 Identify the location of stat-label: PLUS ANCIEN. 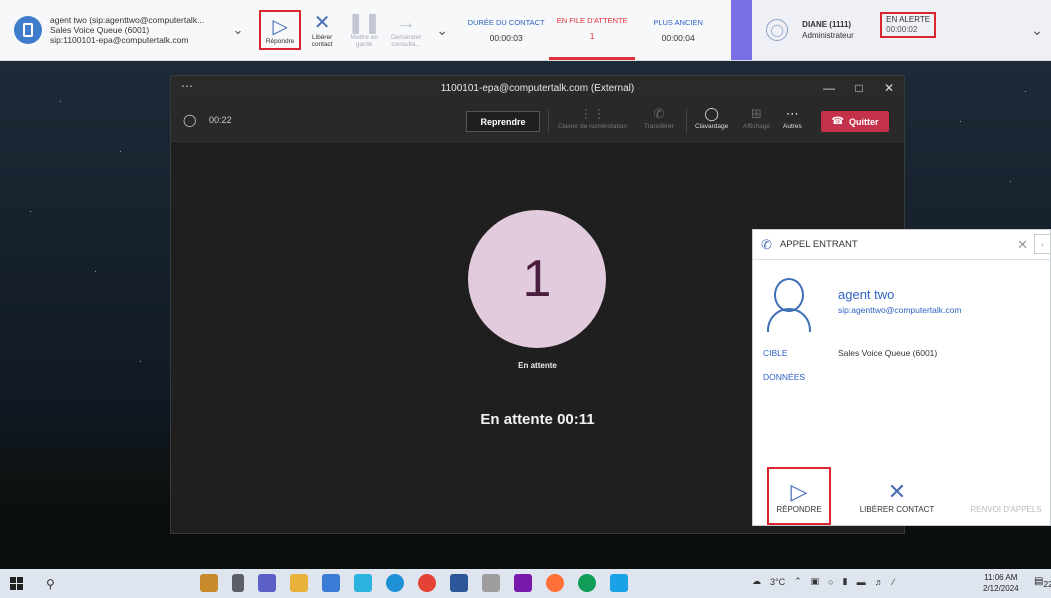
(678, 22).